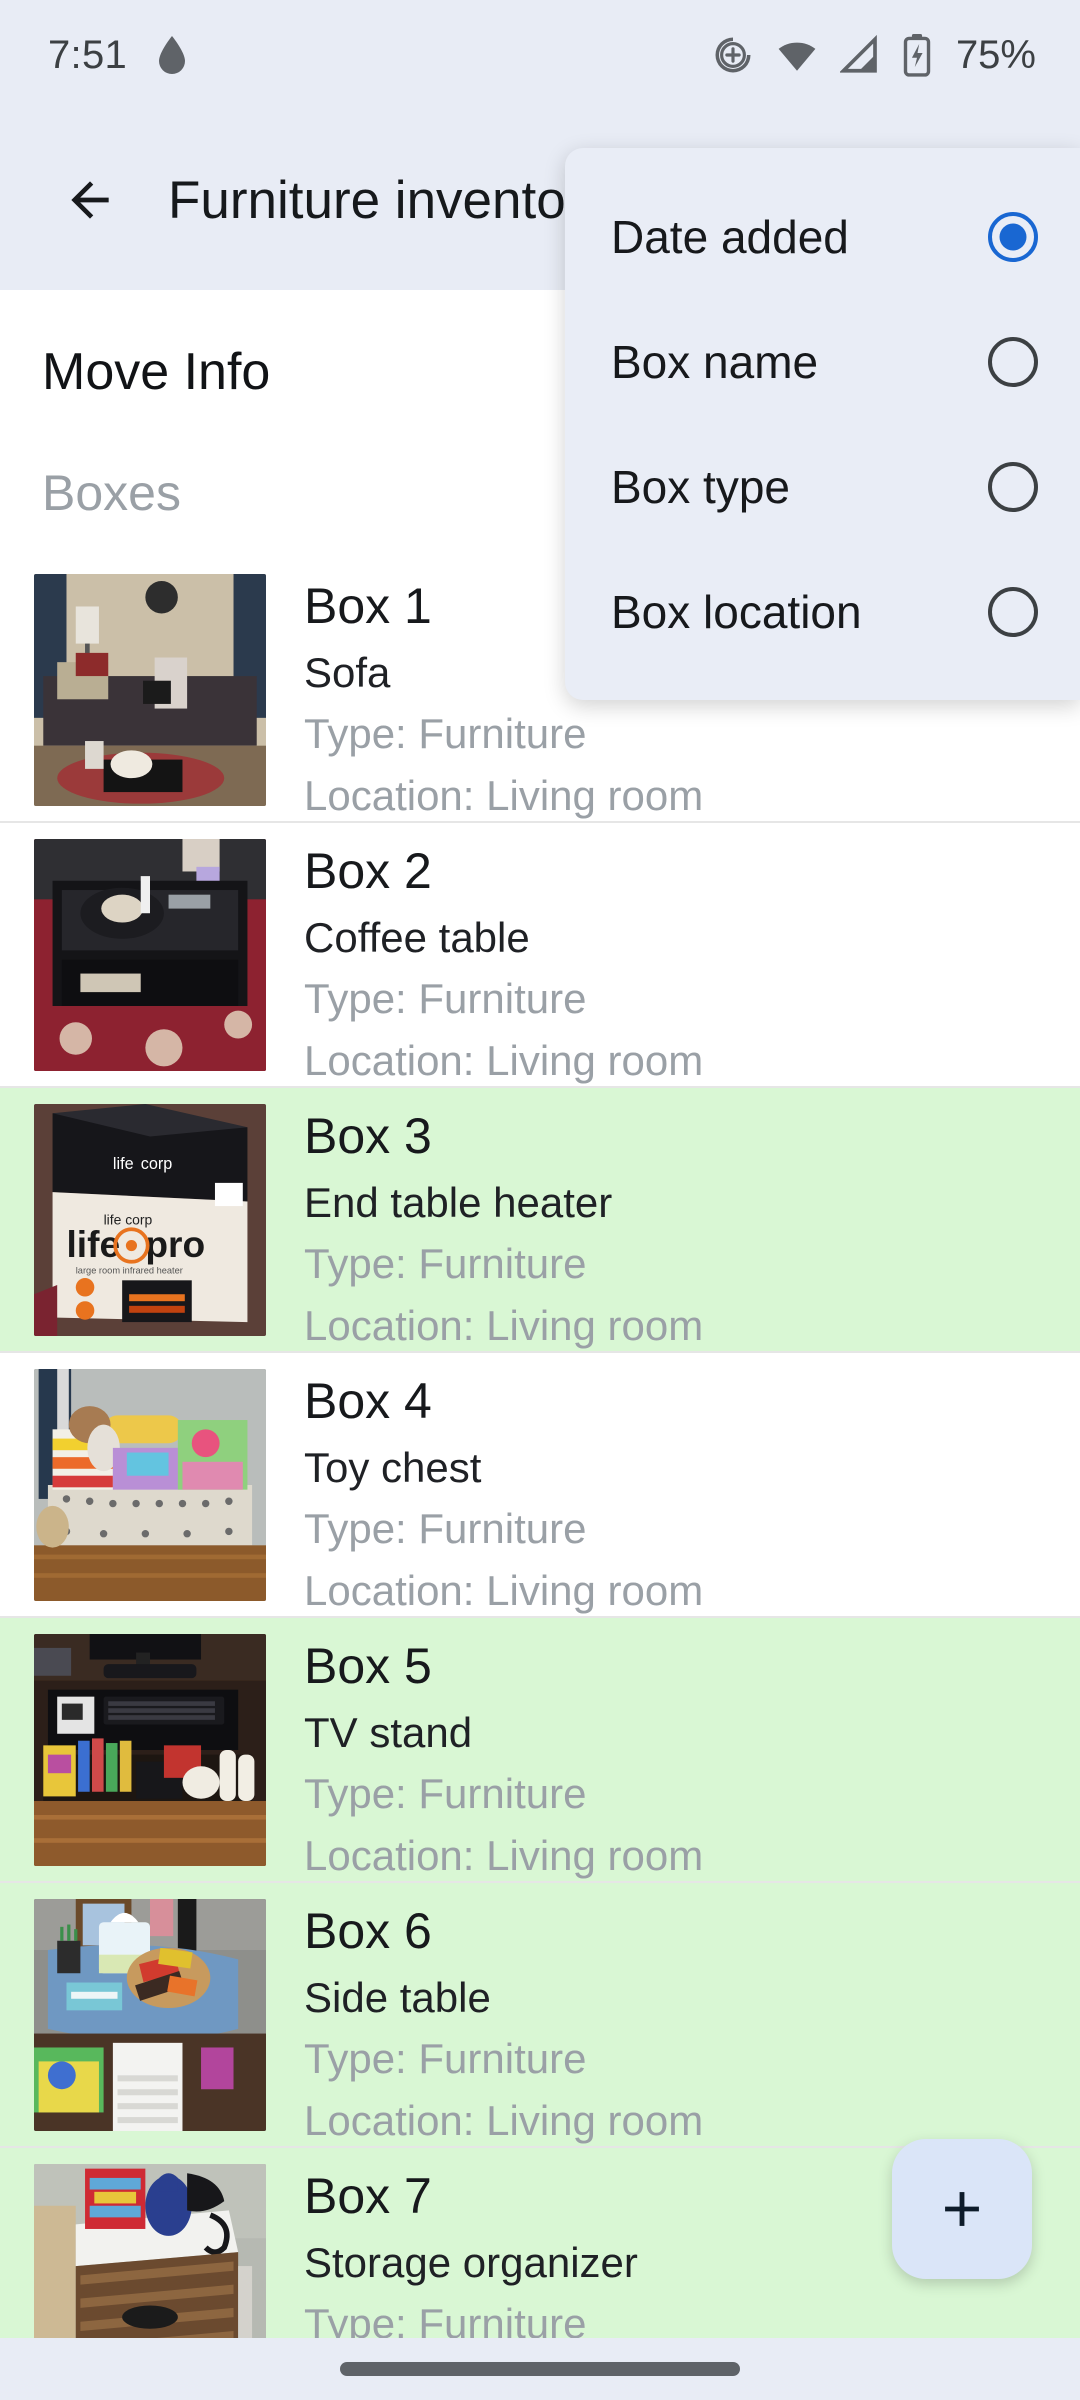  Describe the element at coordinates (88, 54) in the screenshot. I see `status-time: 7:51` at that location.